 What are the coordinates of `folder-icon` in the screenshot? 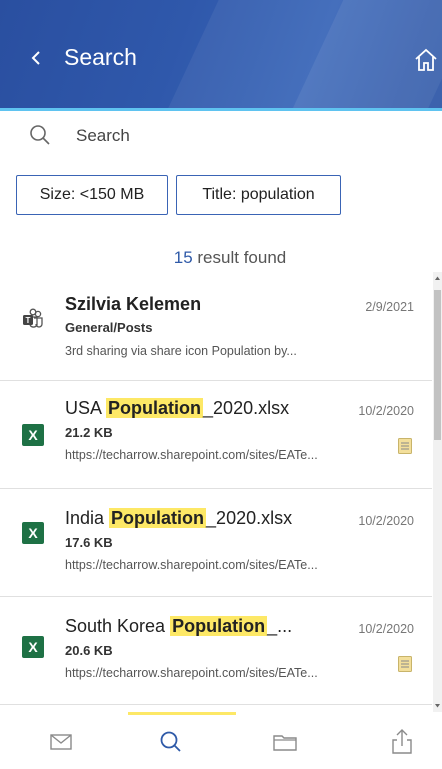 It's located at (285, 742).